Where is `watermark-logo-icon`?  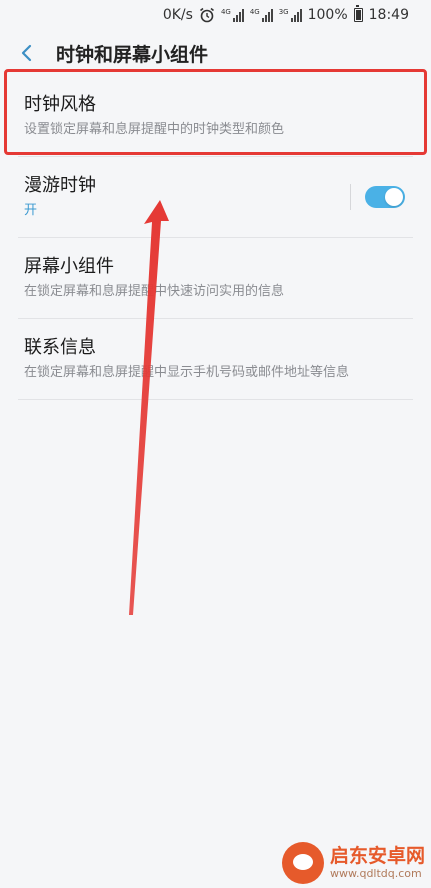 watermark-logo-icon is located at coordinates (302, 863).